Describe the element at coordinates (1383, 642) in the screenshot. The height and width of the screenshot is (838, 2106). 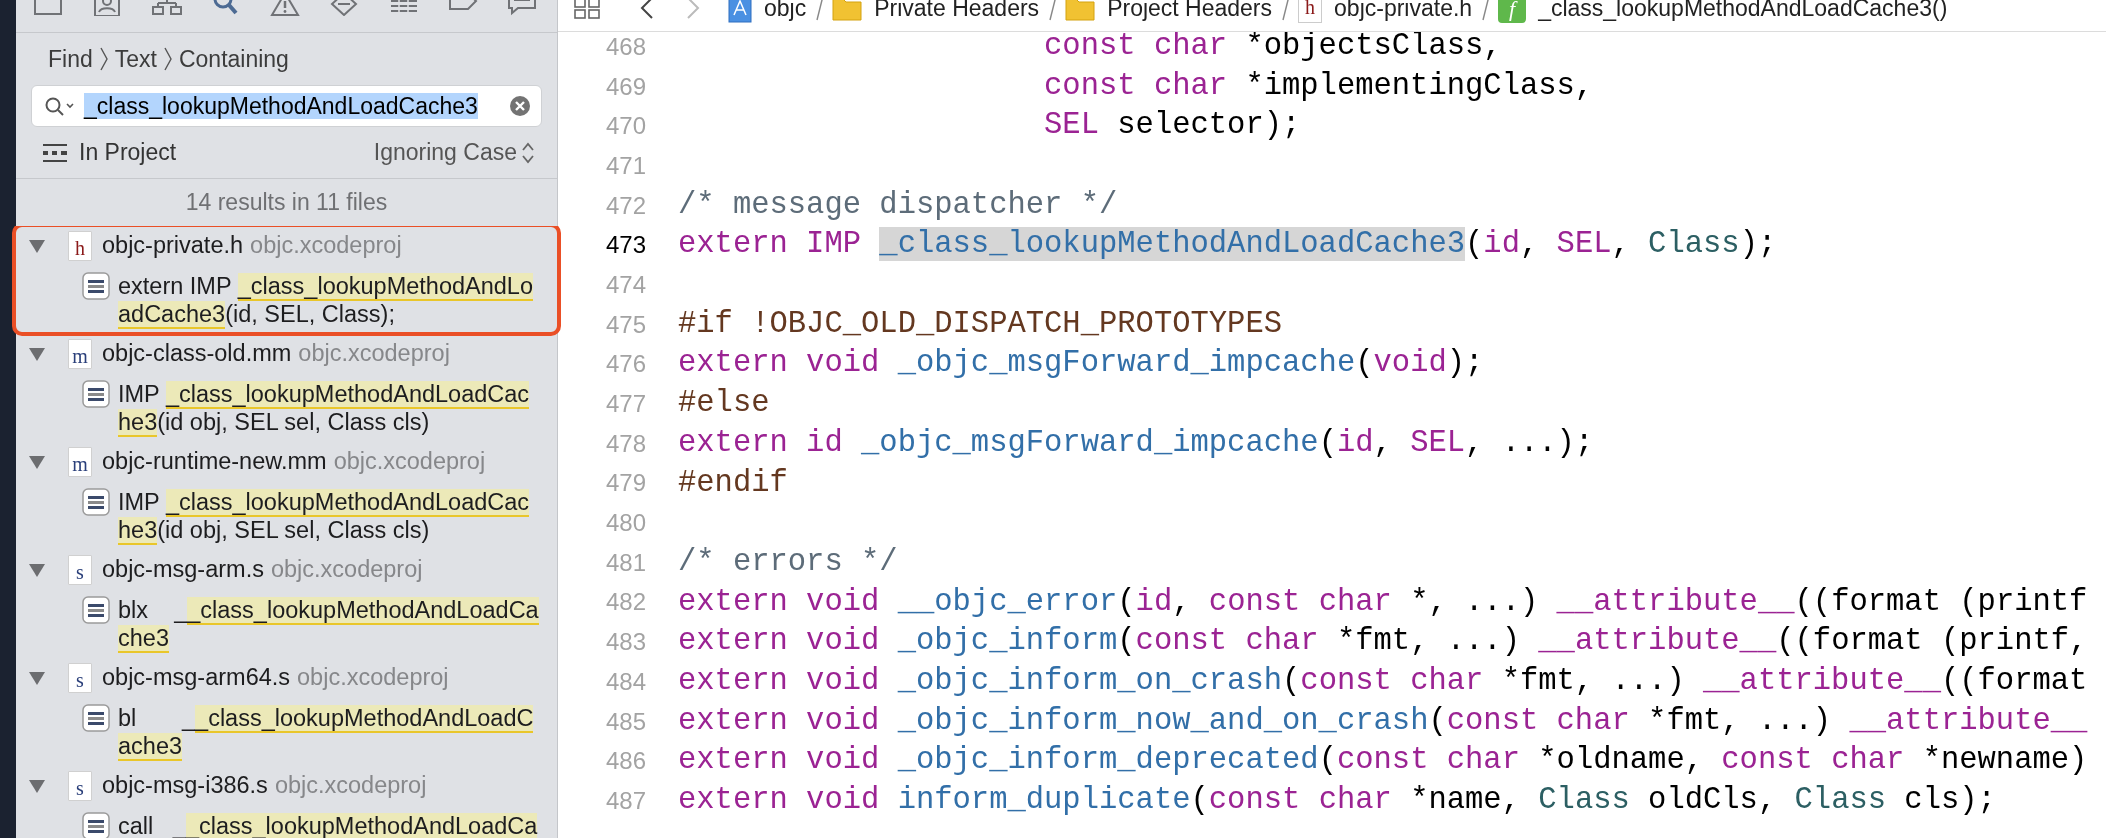
I see `code-line: extern void _objc_inform(const char *fmt, ...) __attribute__((format (printf,` at that location.